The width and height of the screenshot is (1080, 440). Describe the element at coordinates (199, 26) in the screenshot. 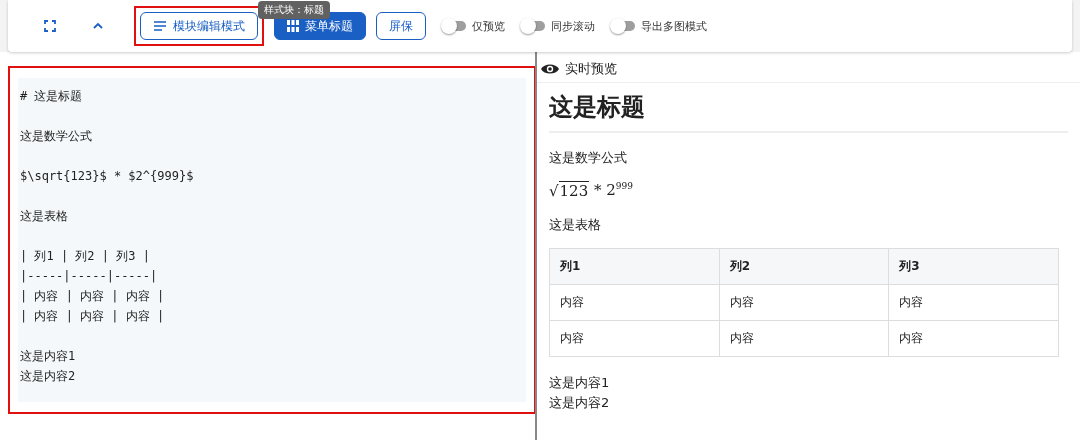

I see `toolbar-button: 模块编辑模式` at that location.